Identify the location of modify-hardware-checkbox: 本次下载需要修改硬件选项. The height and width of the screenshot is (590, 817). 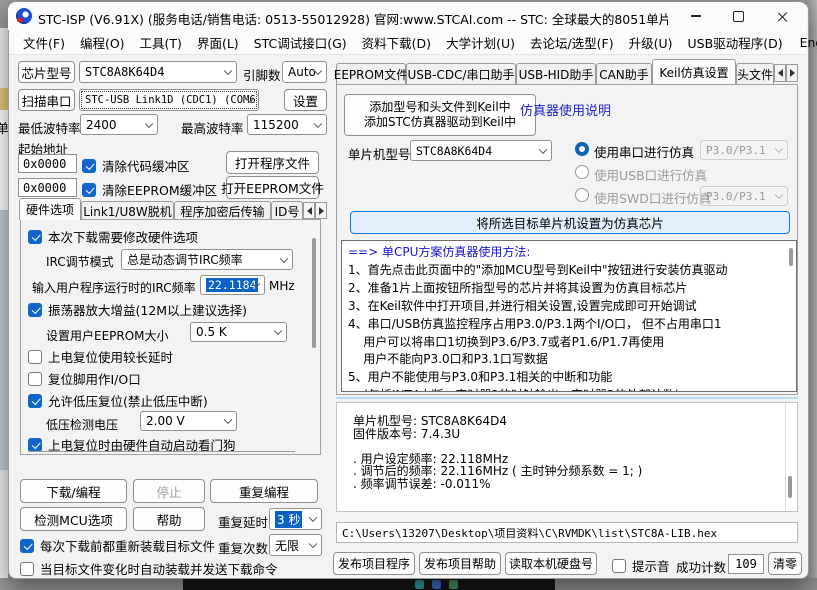
(113, 236).